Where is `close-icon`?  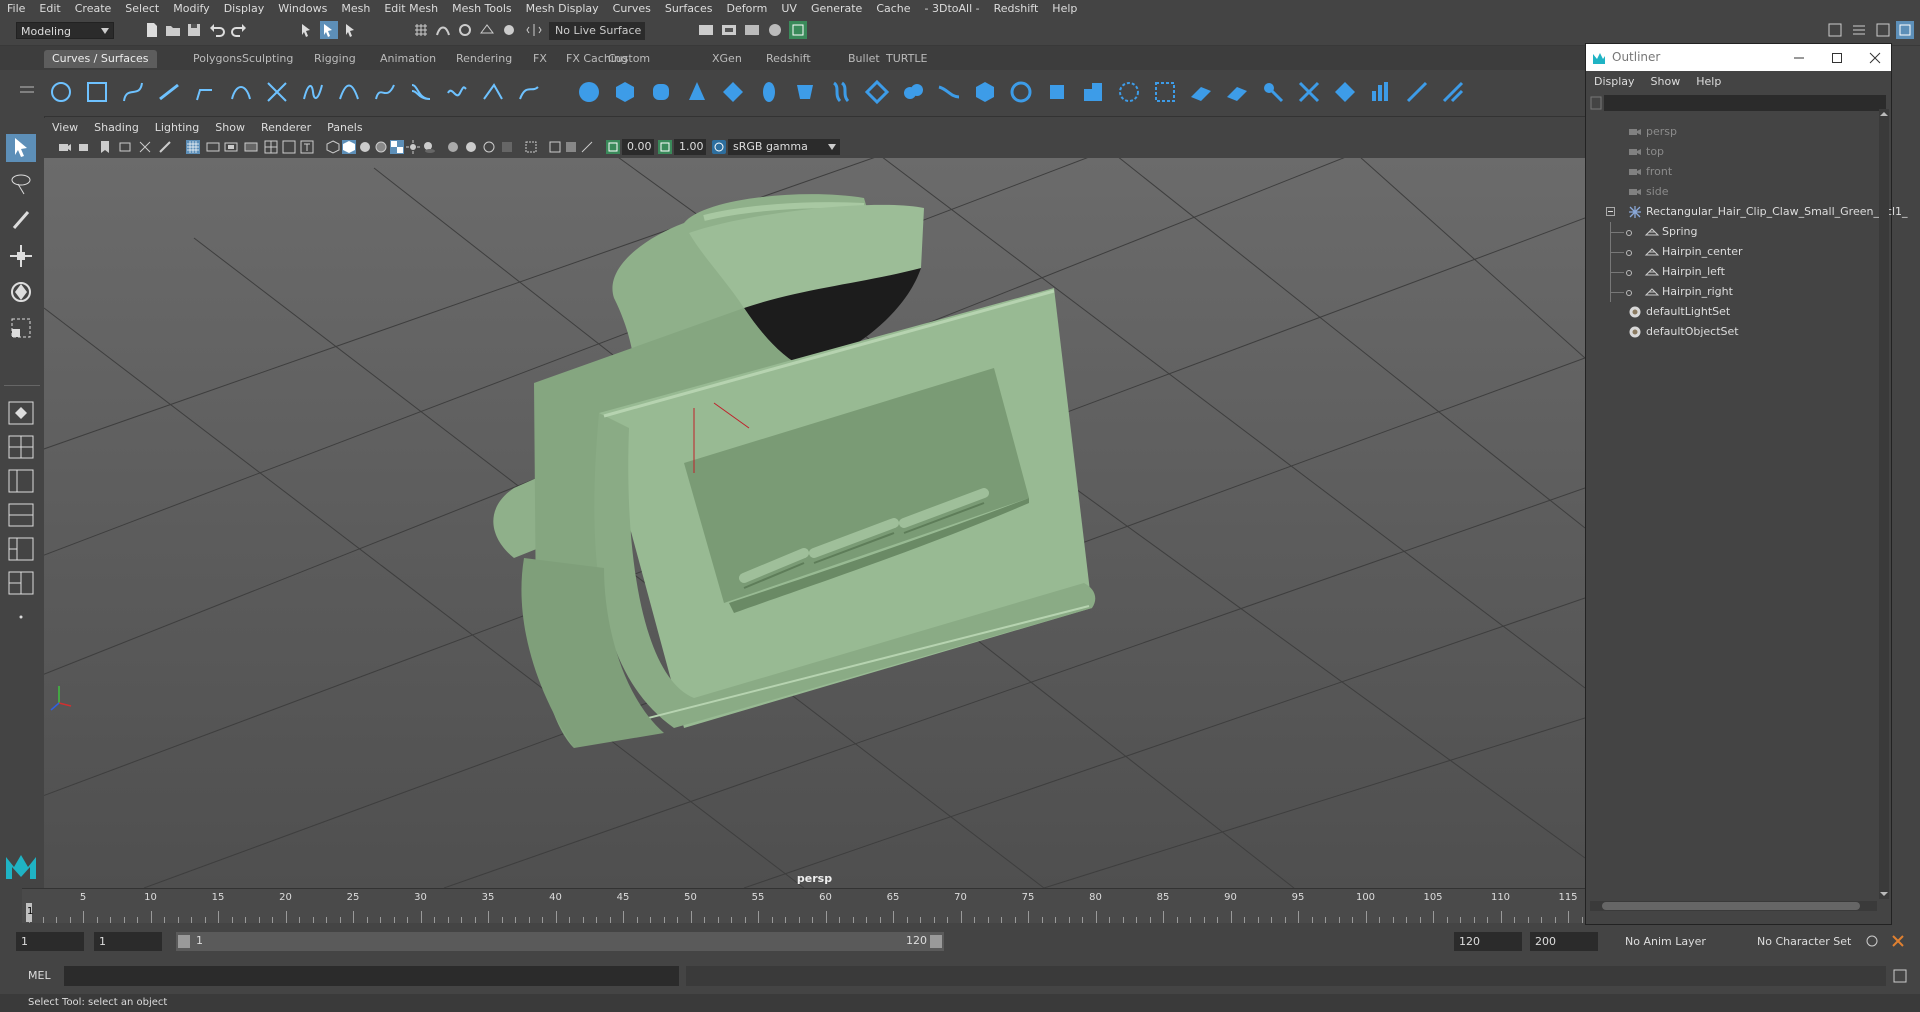
close-icon is located at coordinates (1875, 58).